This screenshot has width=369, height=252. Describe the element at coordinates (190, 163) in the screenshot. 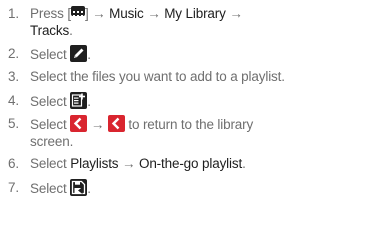

I see `menu-on-the-go-playlist: On-the-go playlist` at that location.